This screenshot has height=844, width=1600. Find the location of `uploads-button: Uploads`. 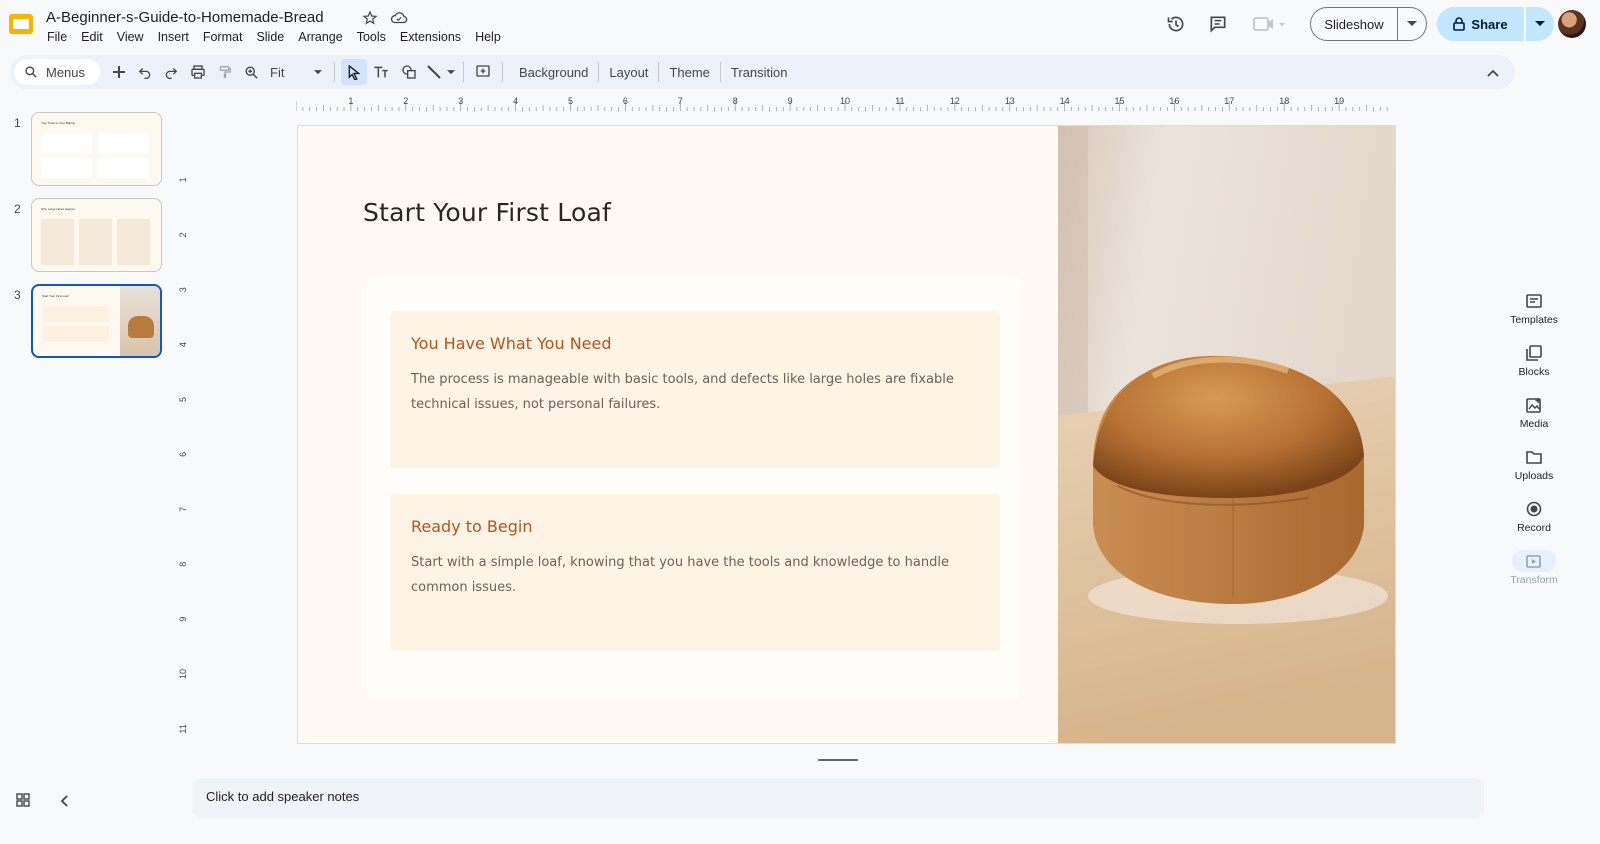

uploads-button: Uploads is located at coordinates (1534, 470).